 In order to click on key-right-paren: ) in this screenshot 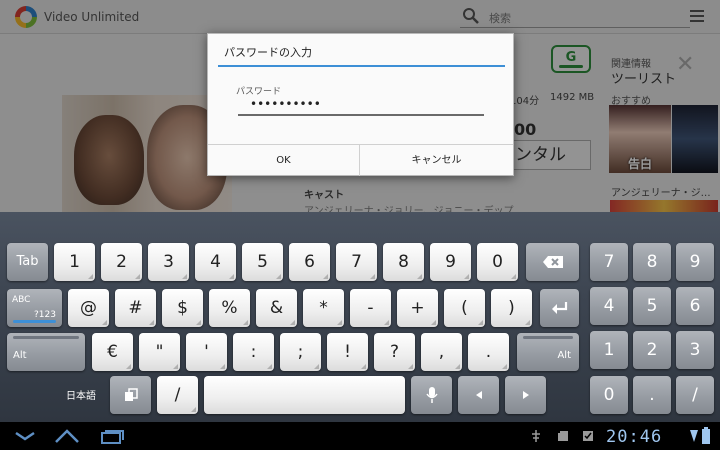, I will do `click(511, 308)`.